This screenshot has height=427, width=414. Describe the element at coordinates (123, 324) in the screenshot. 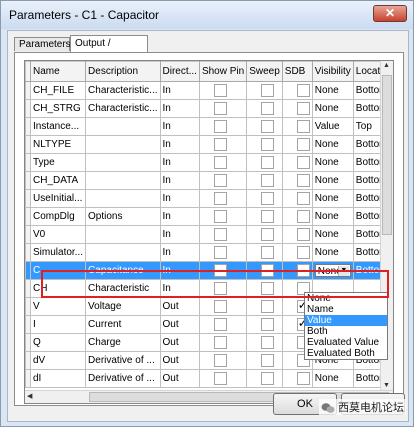

I see `description-cell: Current` at that location.